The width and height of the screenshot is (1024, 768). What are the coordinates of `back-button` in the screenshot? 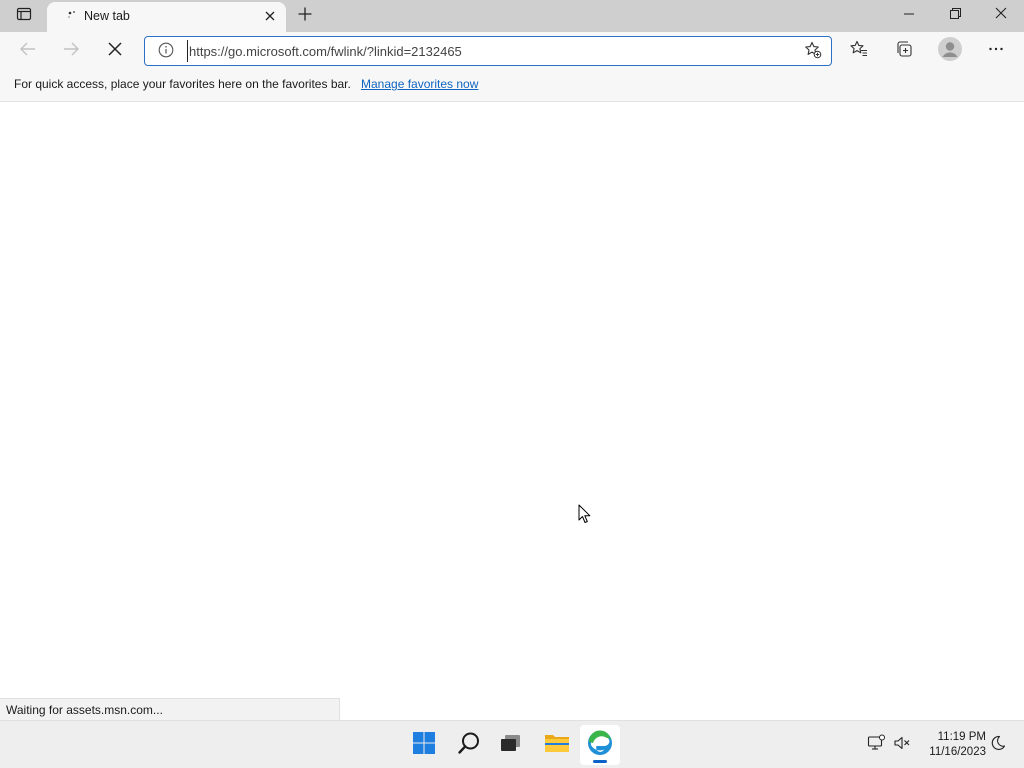 It's located at (28, 51).